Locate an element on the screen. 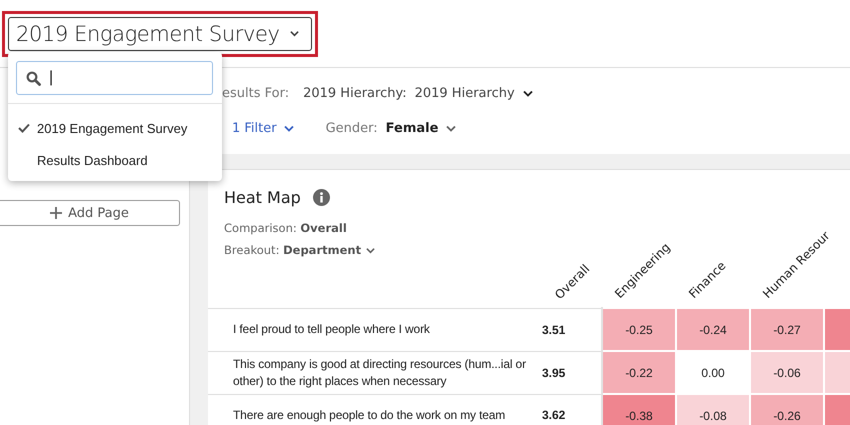 The image size is (850, 425). plus-icon is located at coordinates (56, 213).